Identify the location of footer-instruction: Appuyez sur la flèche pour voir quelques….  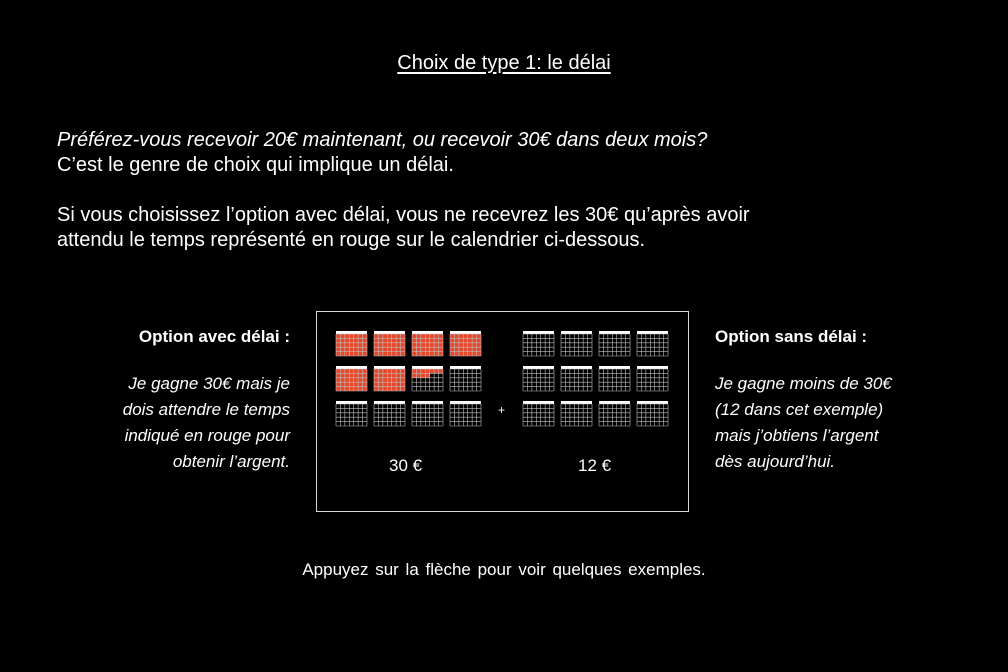
(504, 569).